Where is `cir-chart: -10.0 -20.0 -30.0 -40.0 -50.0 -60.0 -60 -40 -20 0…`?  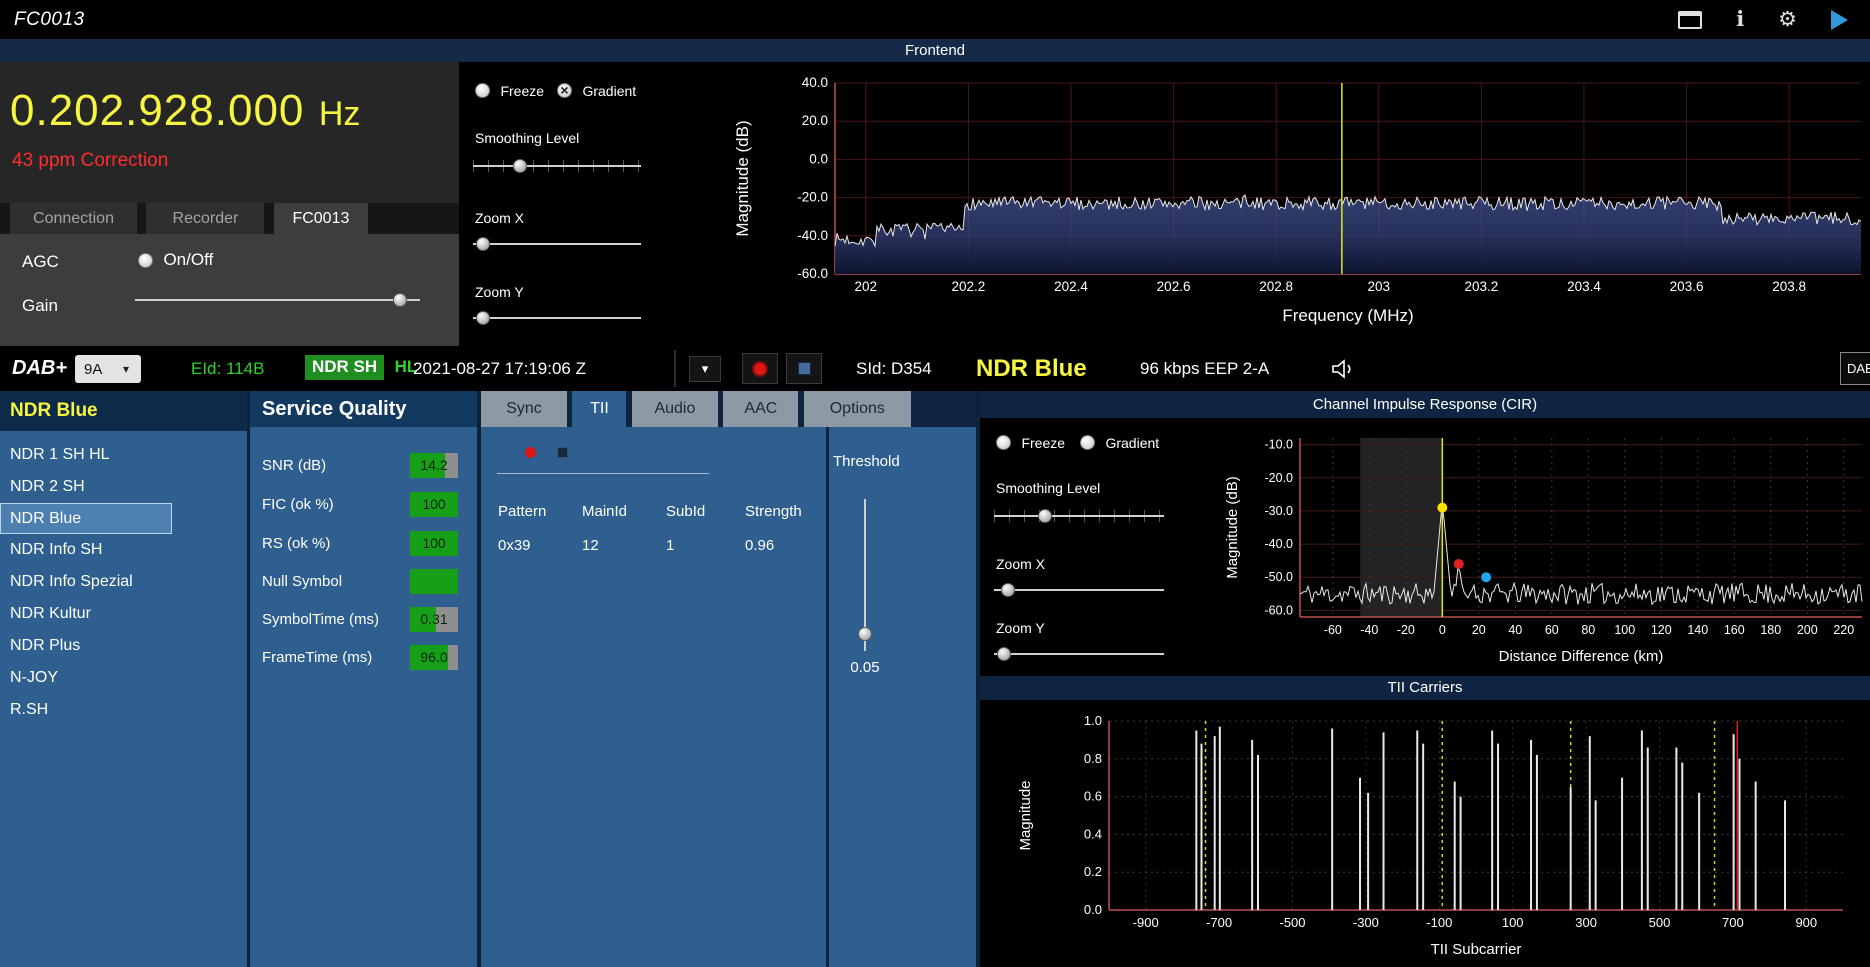 cir-chart: -10.0 -20.0 -30.0 -40.0 -50.0 -60.0 -60 -40 -20 0… is located at coordinates (1547, 547).